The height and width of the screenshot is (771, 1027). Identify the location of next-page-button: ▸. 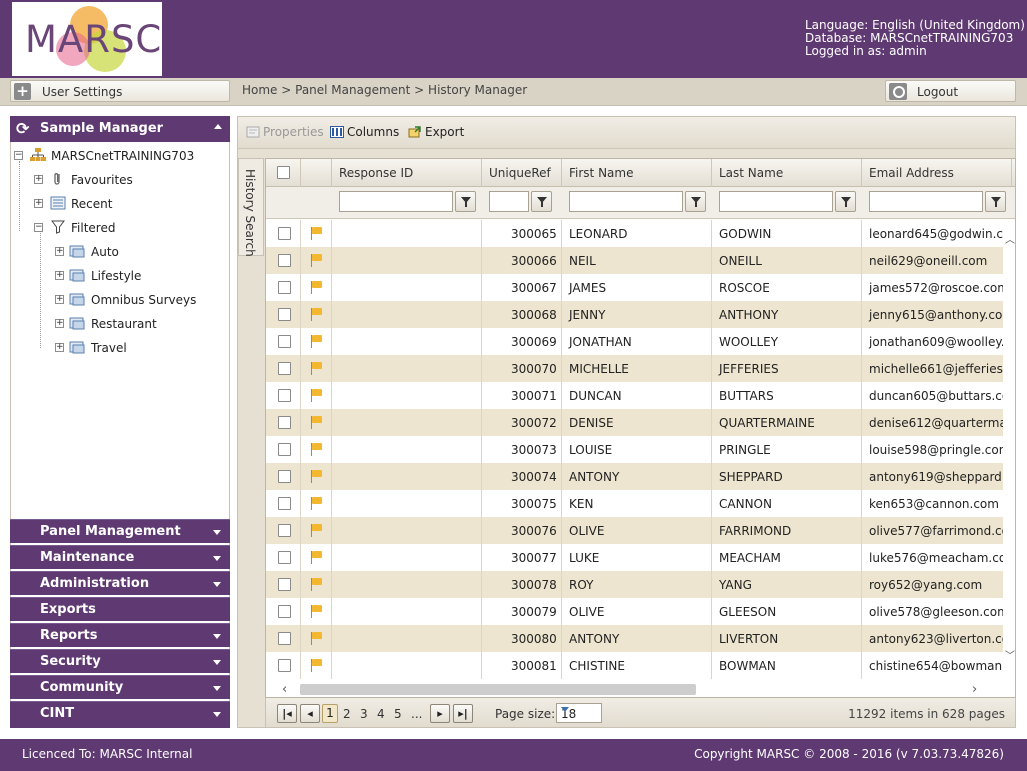
(440, 713).